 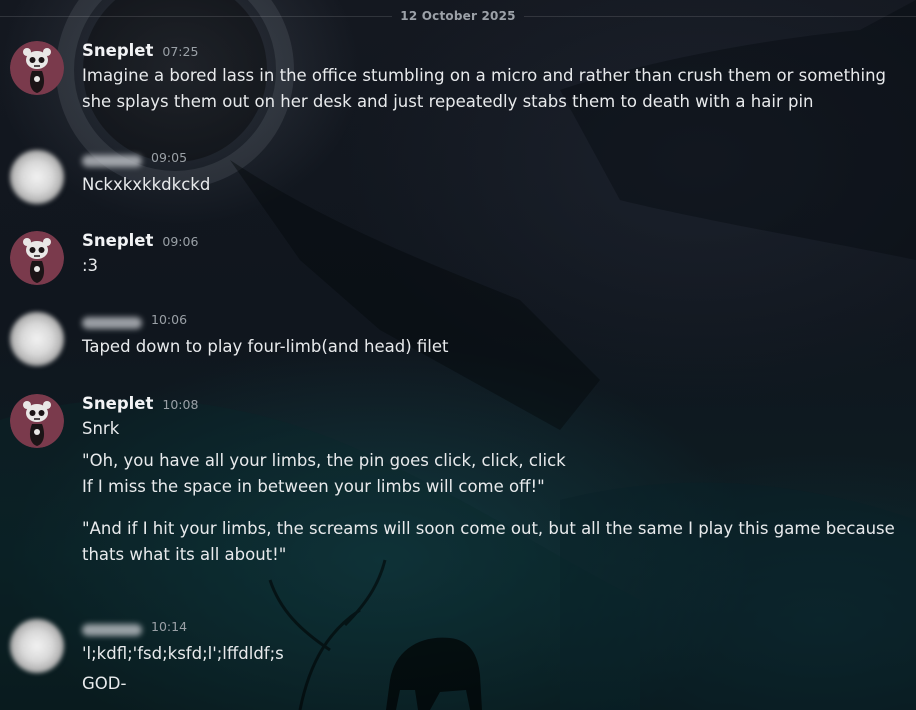 What do you see at coordinates (494, 255) in the screenshot?
I see `message-content: Sneplet 09:06 :3` at bounding box center [494, 255].